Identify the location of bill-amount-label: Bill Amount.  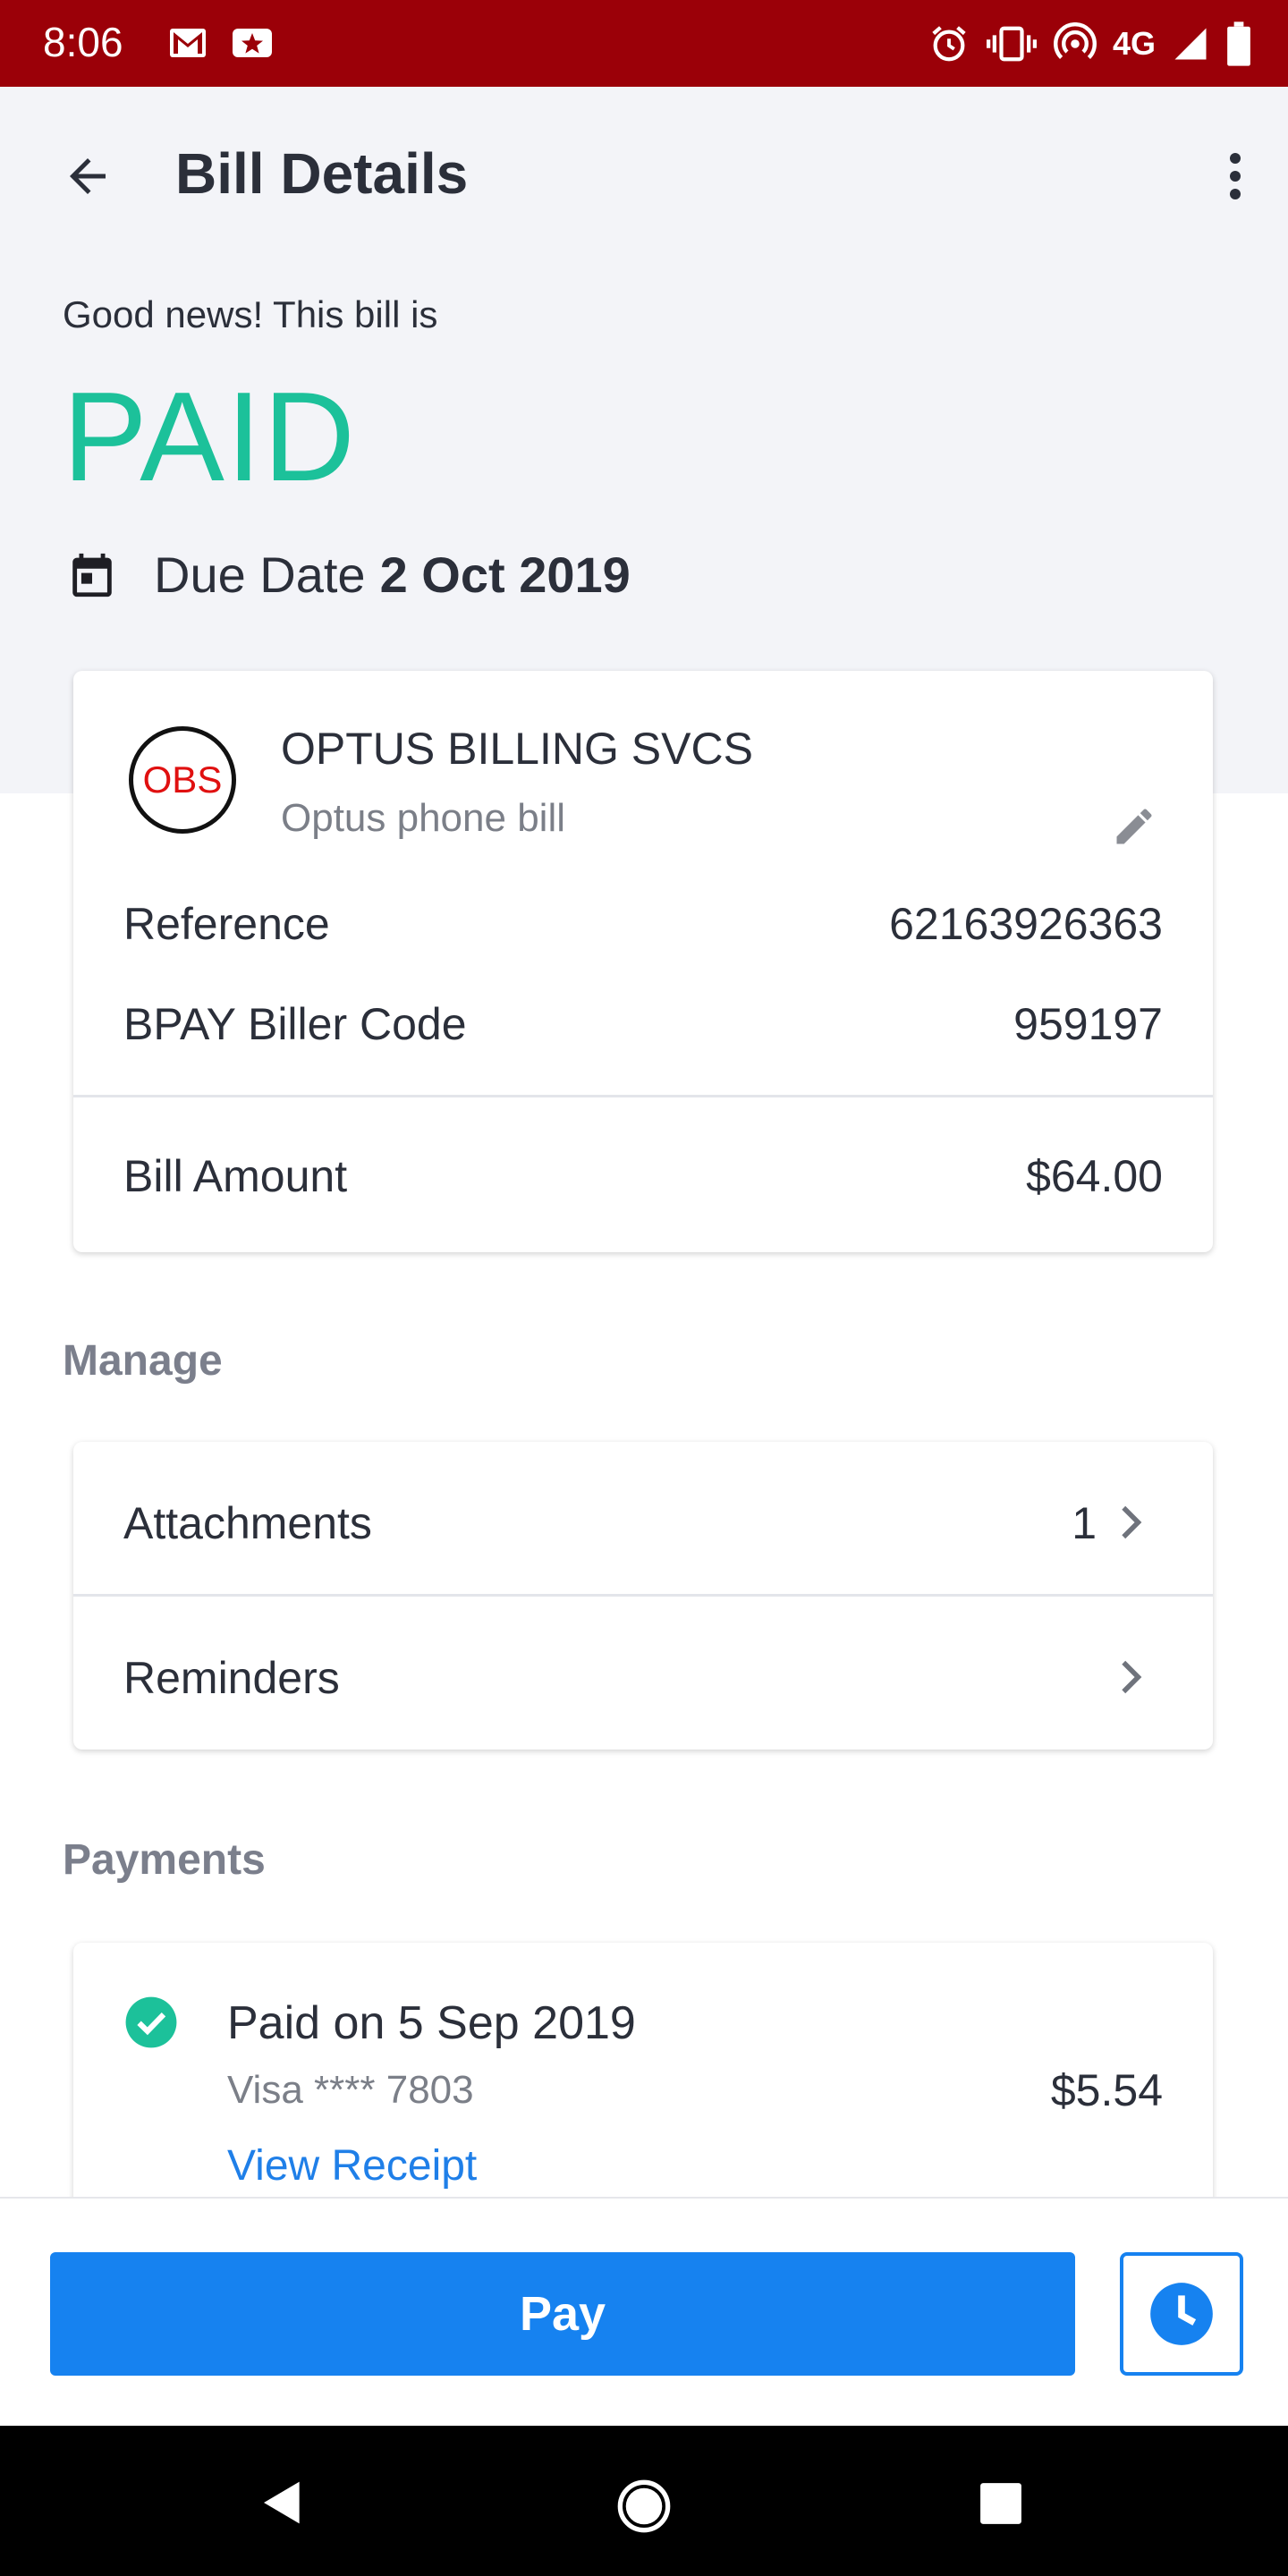
(235, 1176).